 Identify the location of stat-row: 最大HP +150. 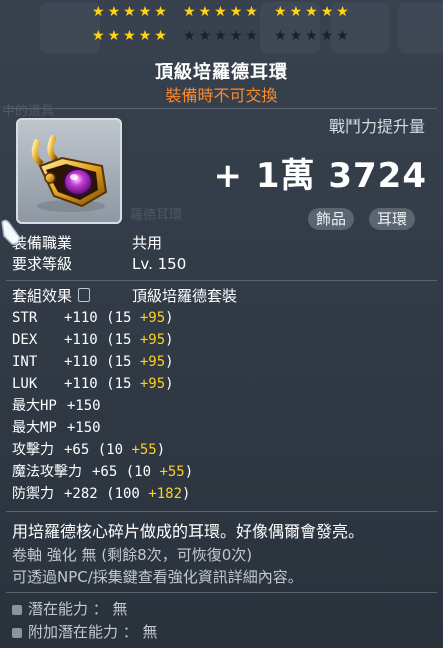
(56, 406).